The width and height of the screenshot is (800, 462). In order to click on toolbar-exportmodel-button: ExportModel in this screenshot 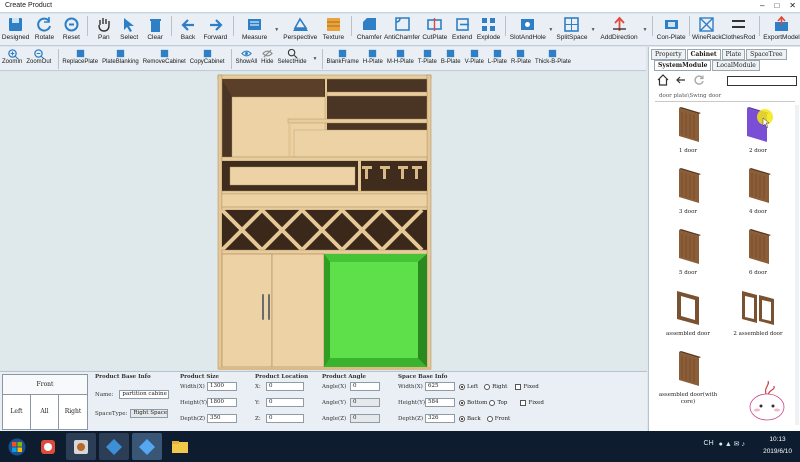, I will do `click(781, 29)`.